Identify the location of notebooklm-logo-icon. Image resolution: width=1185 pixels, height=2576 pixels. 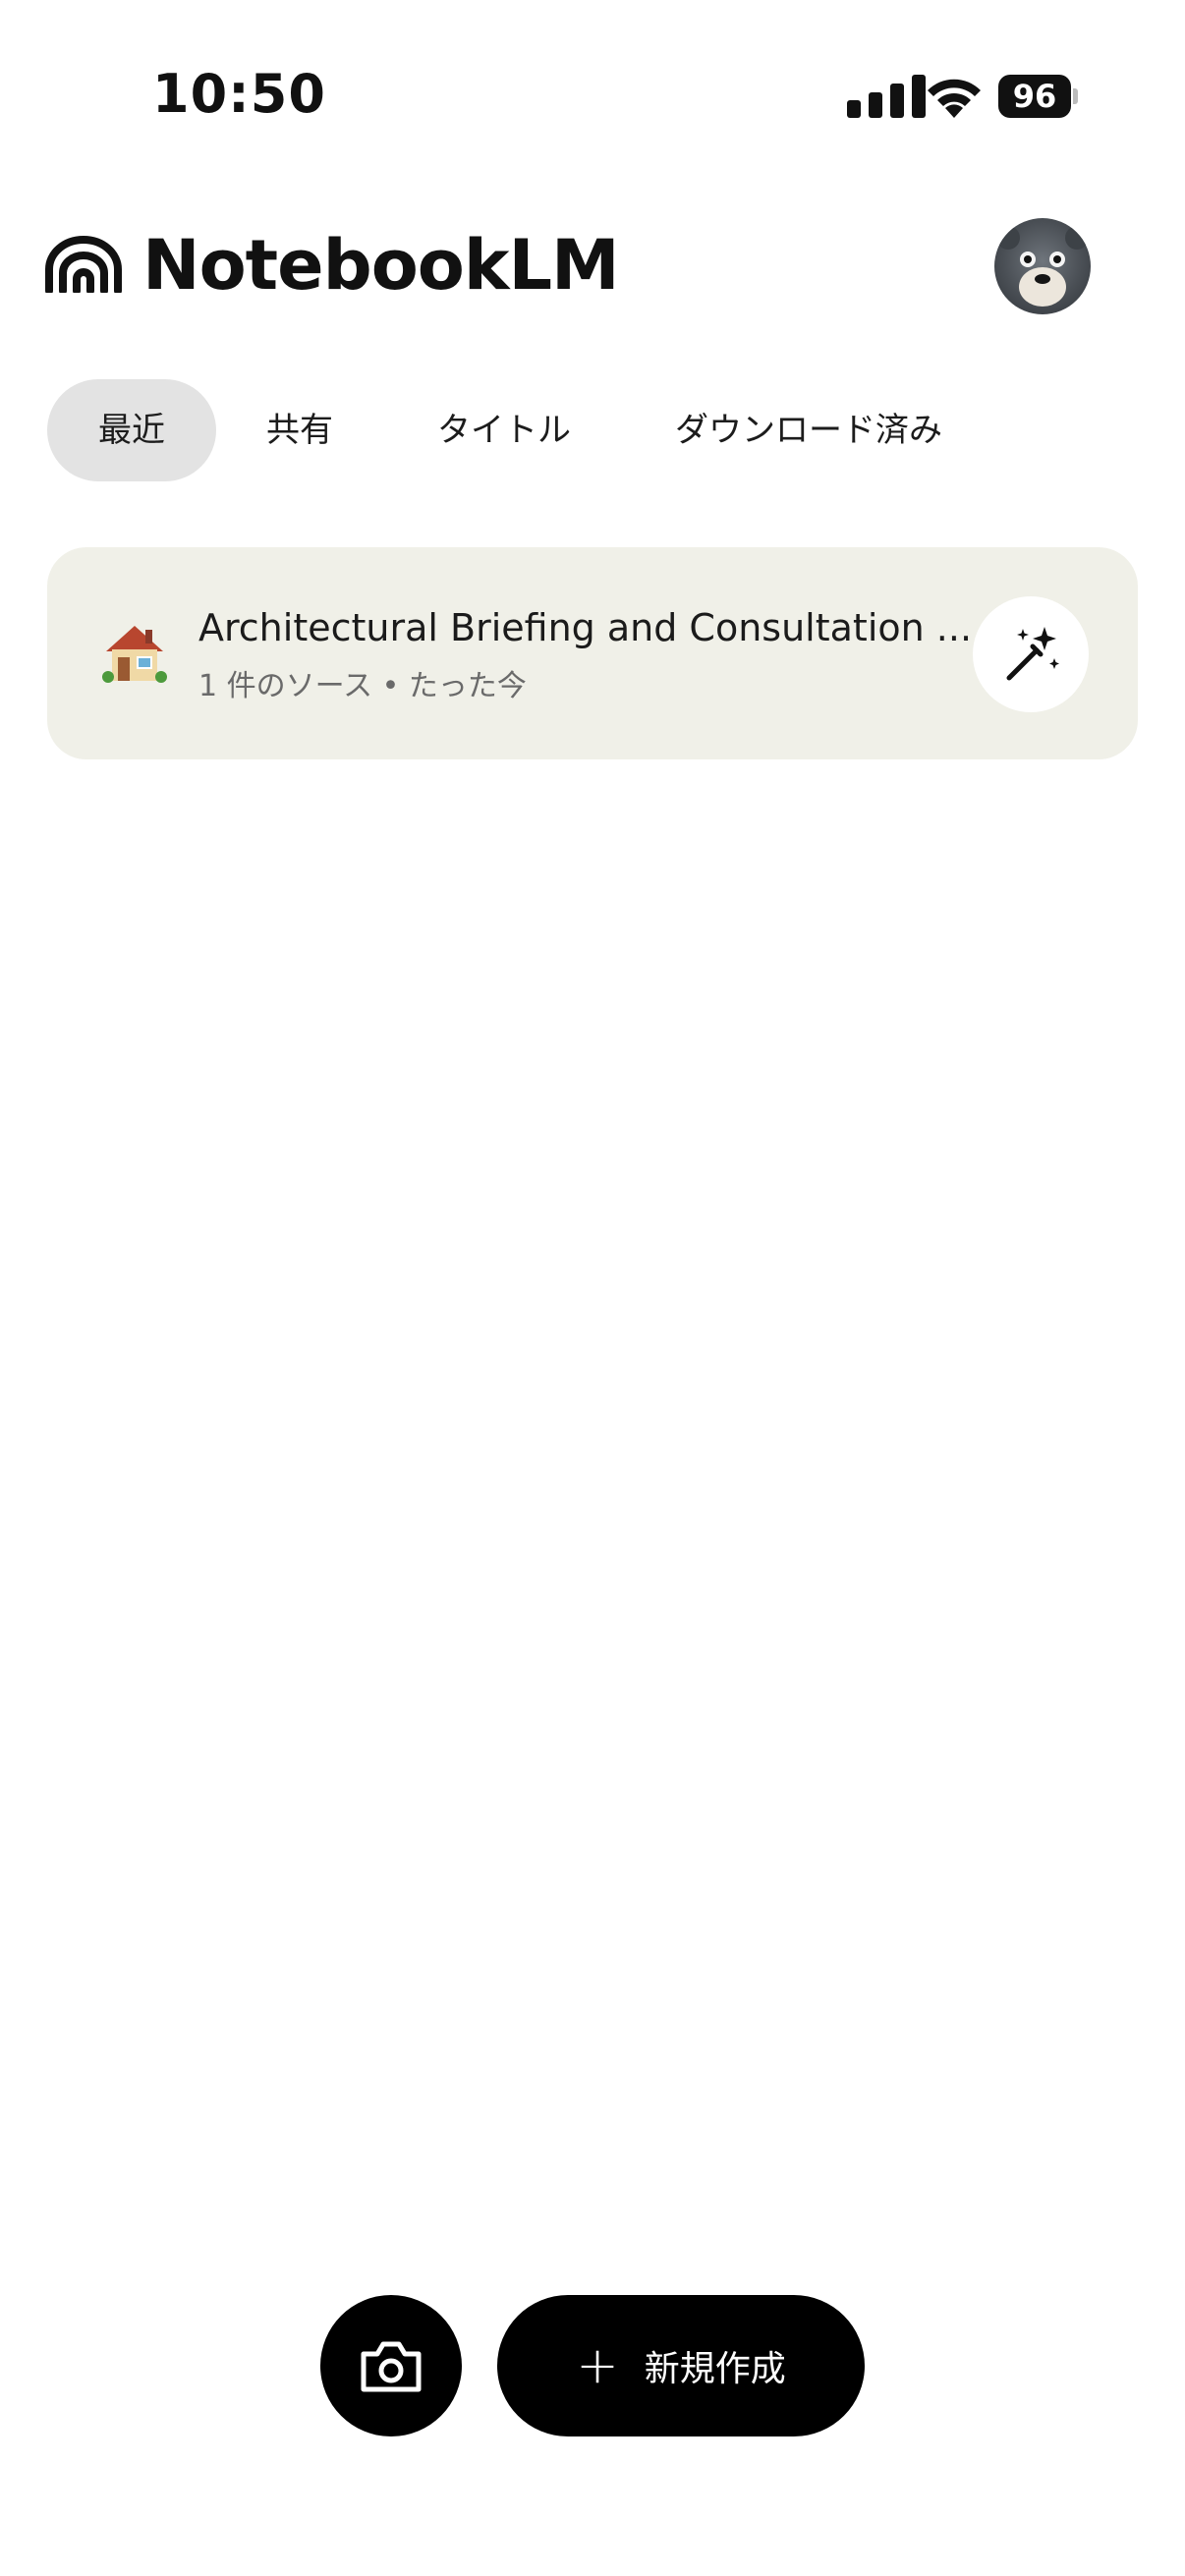
(84, 264).